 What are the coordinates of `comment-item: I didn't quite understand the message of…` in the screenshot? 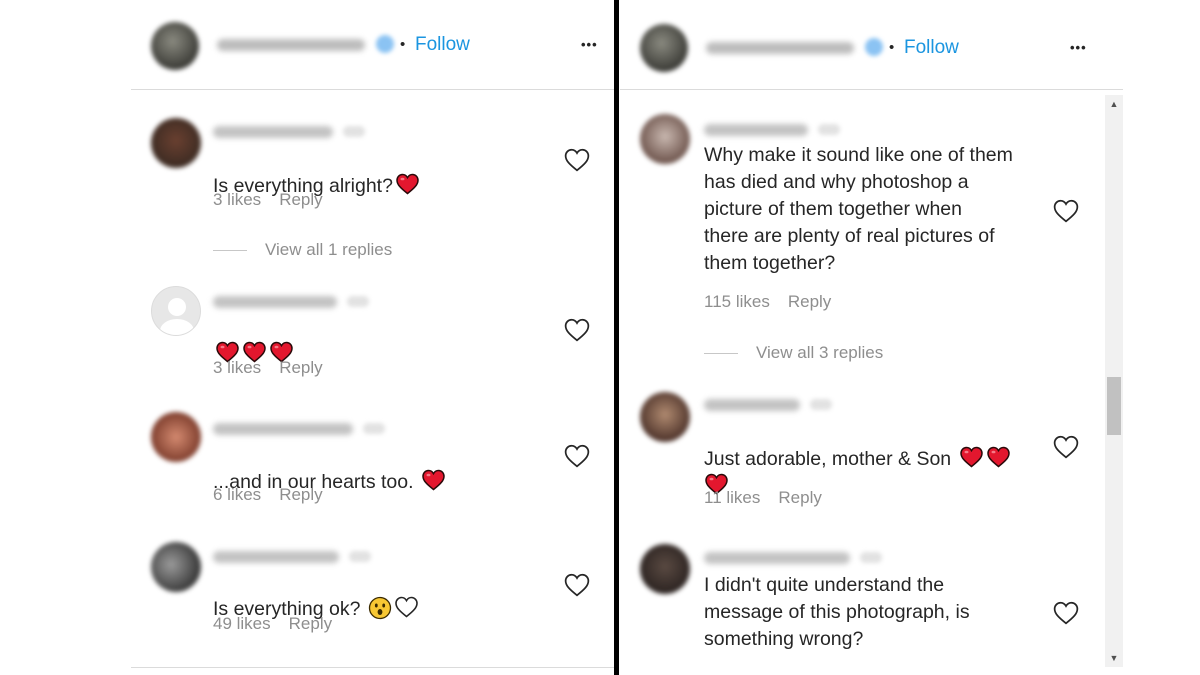 It's located at (861, 607).